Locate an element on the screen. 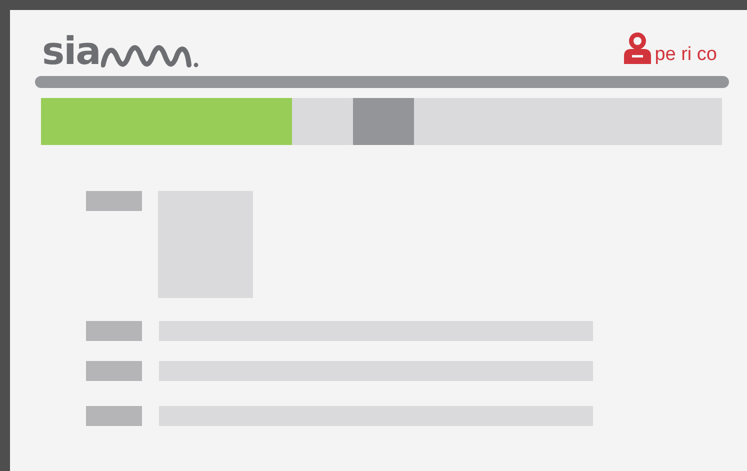 This screenshot has width=747, height=471. user-icon is located at coordinates (637, 48).